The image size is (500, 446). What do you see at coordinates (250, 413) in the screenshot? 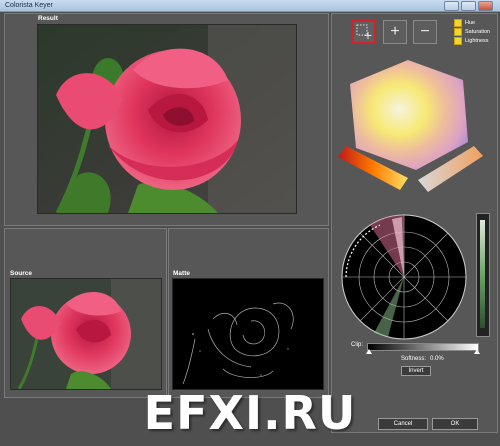
I see `watermark-text: EFXI.RU` at bounding box center [250, 413].